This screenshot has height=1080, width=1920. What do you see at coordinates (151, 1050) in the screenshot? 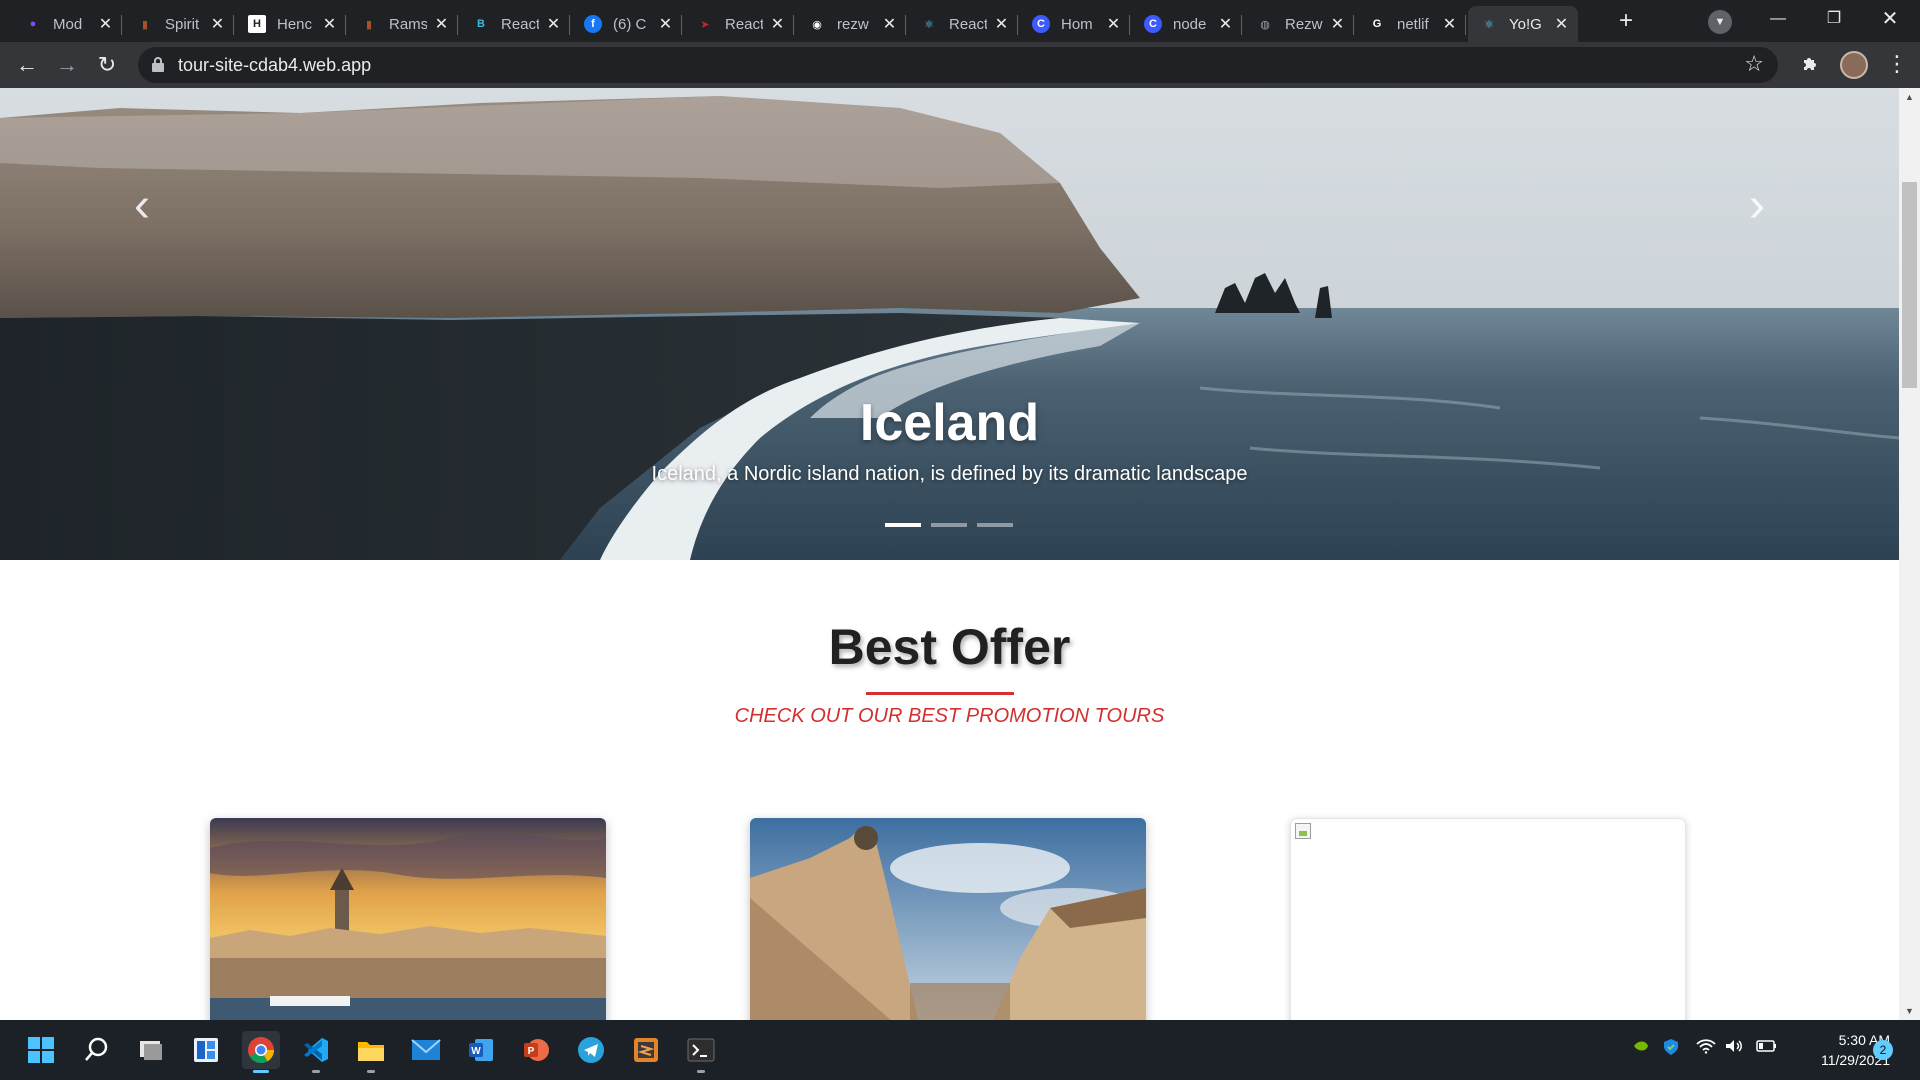
I see `task-view-icon` at bounding box center [151, 1050].